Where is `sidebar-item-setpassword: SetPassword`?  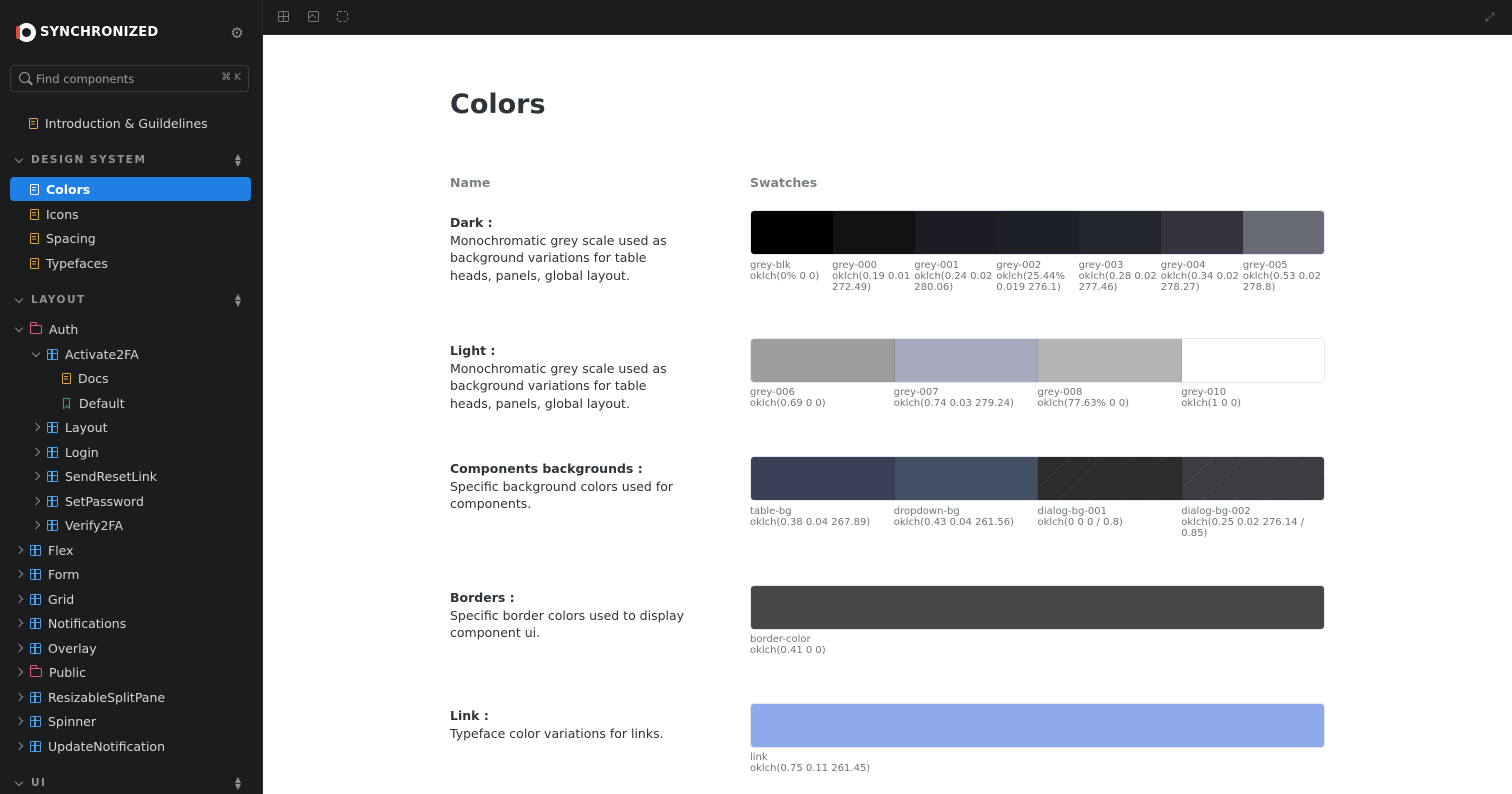
sidebar-item-setpassword: SetPassword is located at coordinates (87, 501).